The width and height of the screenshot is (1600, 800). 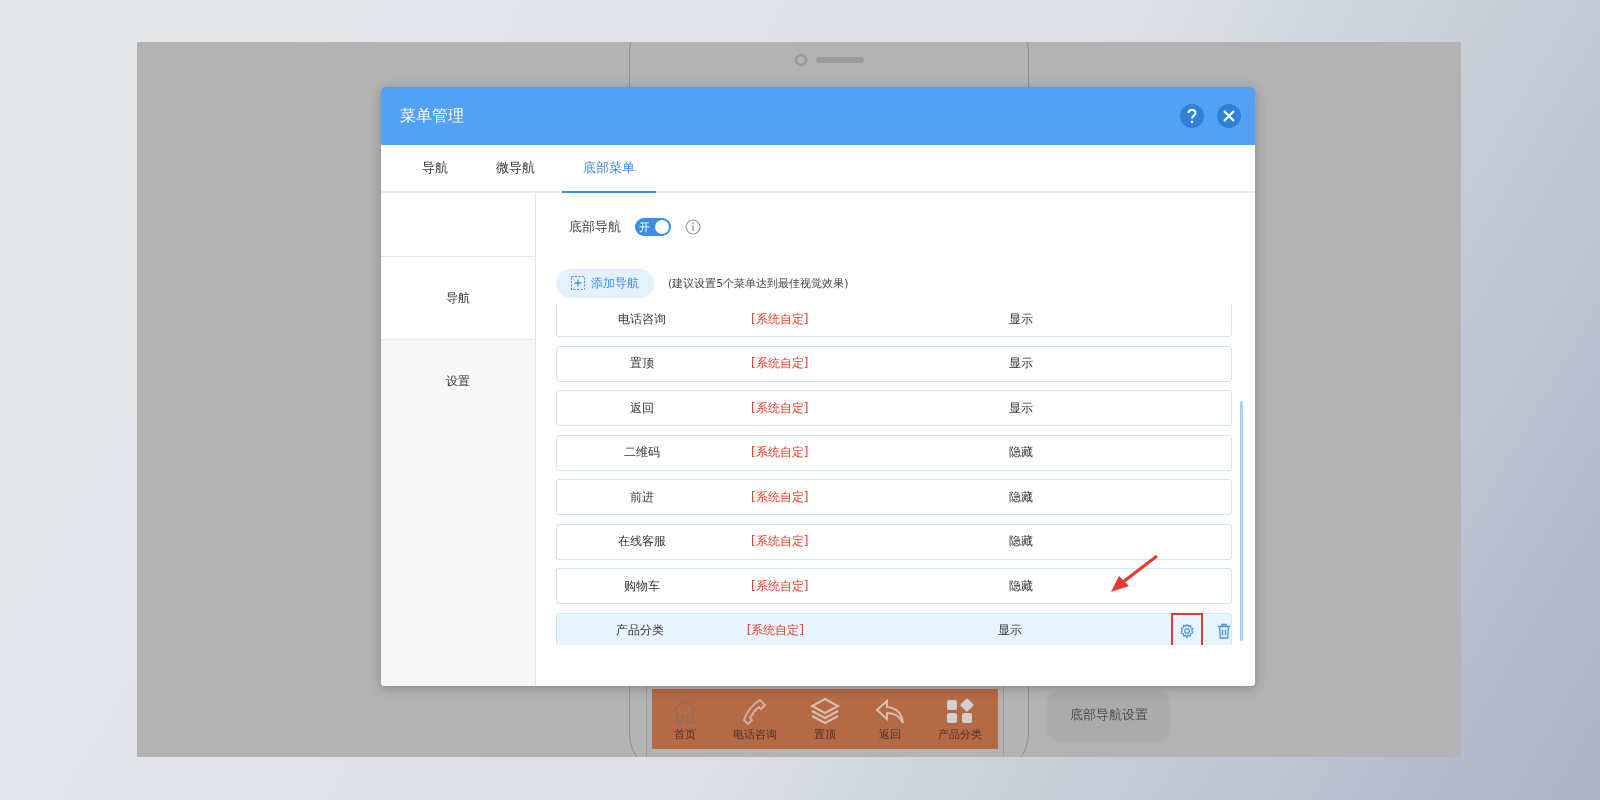 What do you see at coordinates (894, 541) in the screenshot?
I see `menu-row: 在线客服 [系统自定] 隐藏` at bounding box center [894, 541].